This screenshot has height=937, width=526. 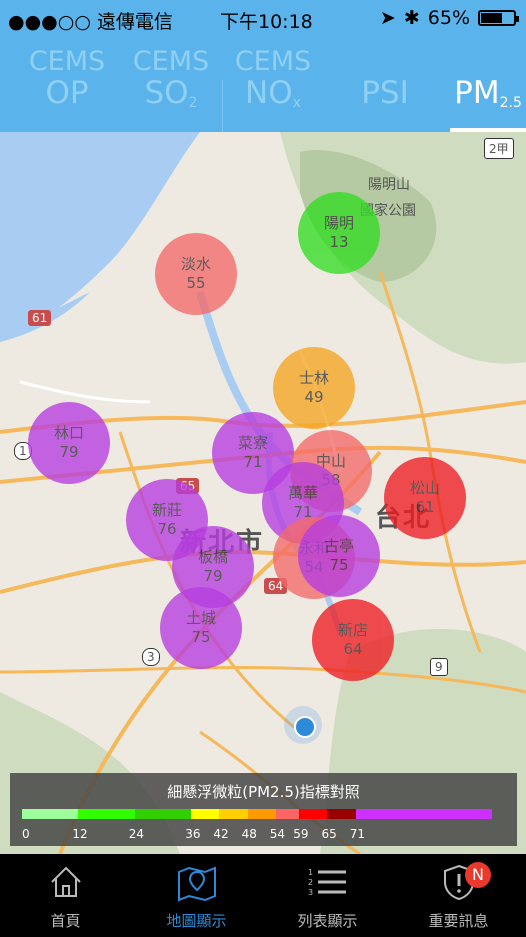 What do you see at coordinates (305, 727) in the screenshot?
I see `user-location-dot` at bounding box center [305, 727].